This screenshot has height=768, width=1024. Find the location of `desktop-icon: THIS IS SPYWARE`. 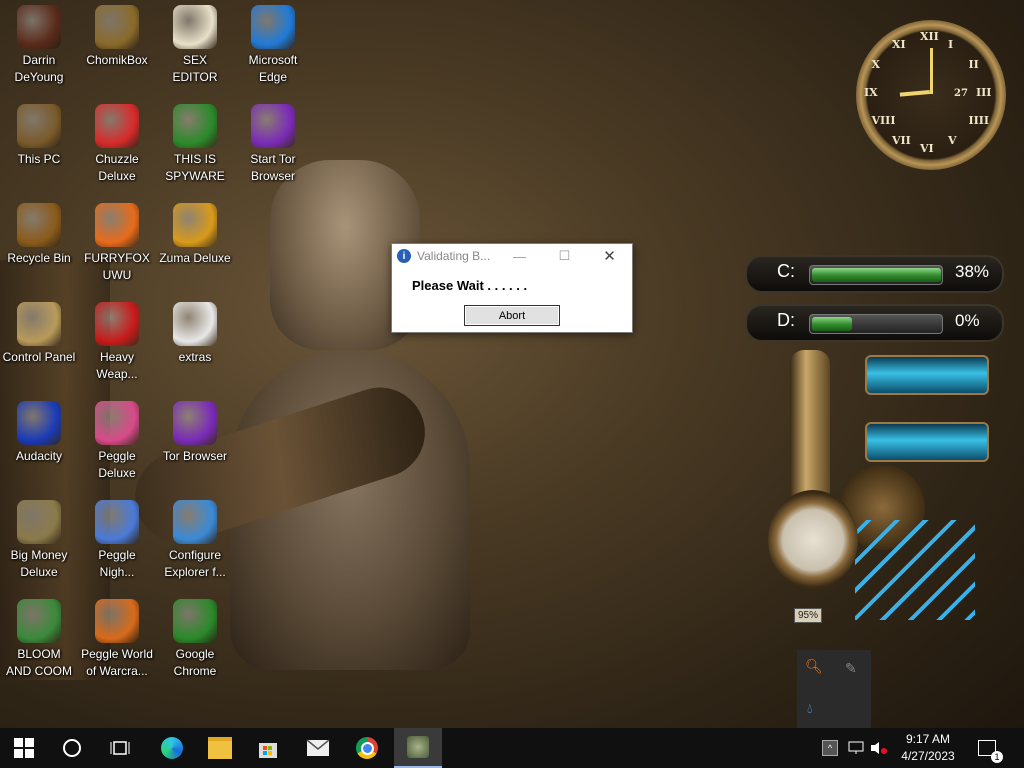

desktop-icon: THIS IS SPYWARE is located at coordinates (195, 144).